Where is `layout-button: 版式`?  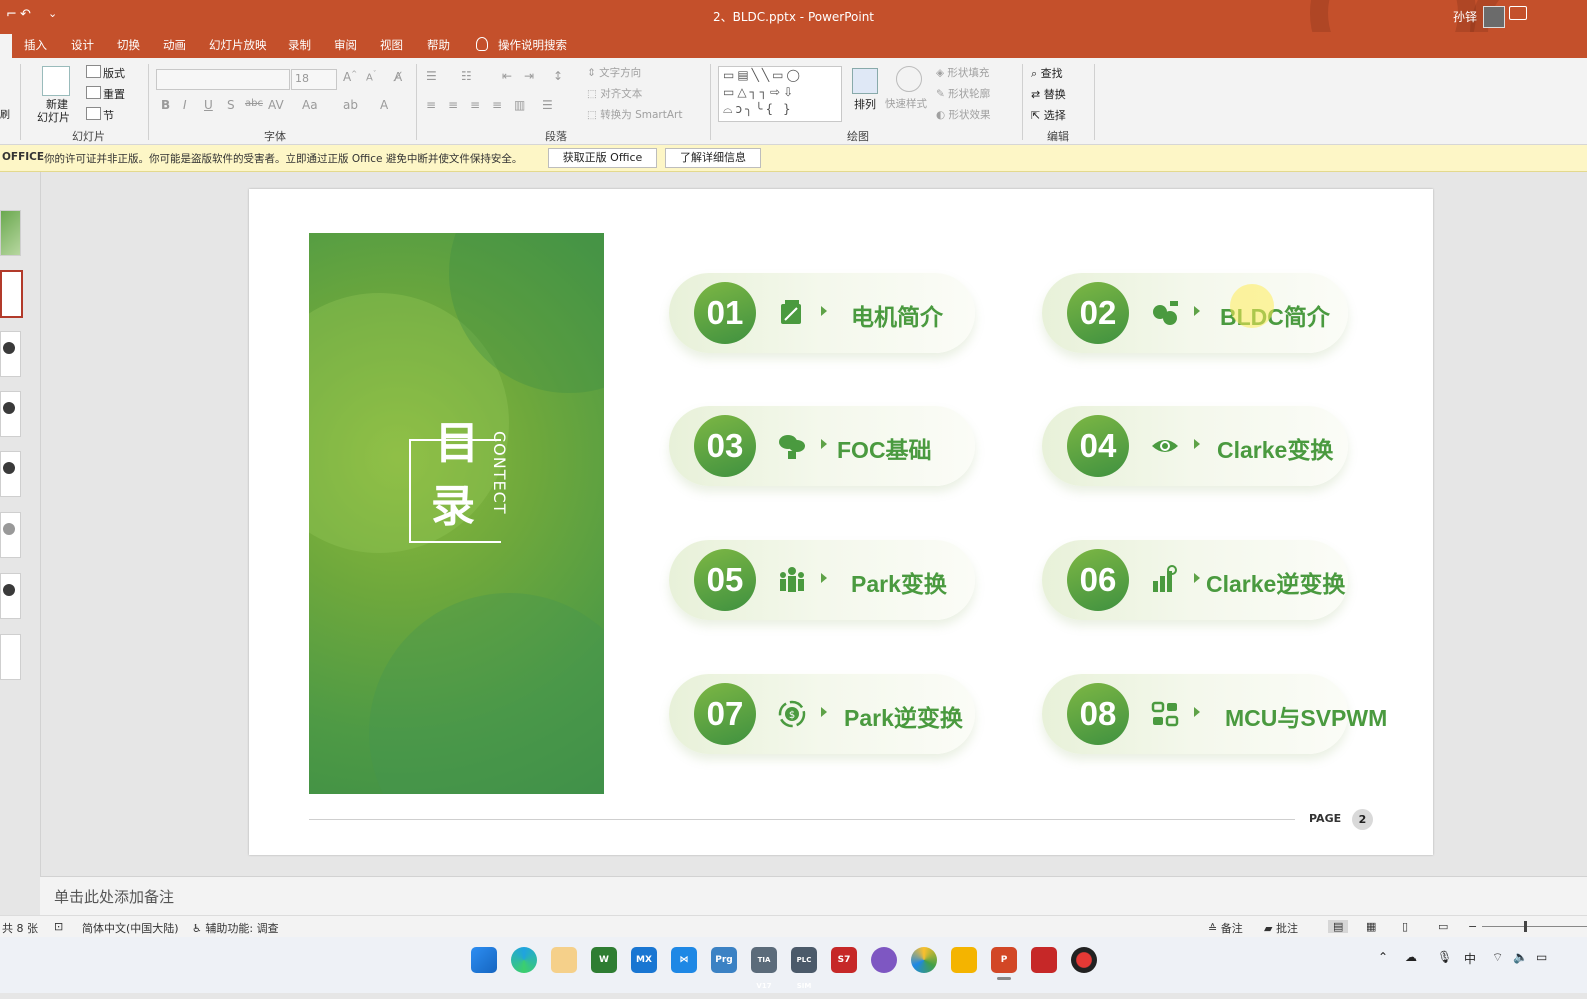
layout-button: 版式 is located at coordinates (114, 73).